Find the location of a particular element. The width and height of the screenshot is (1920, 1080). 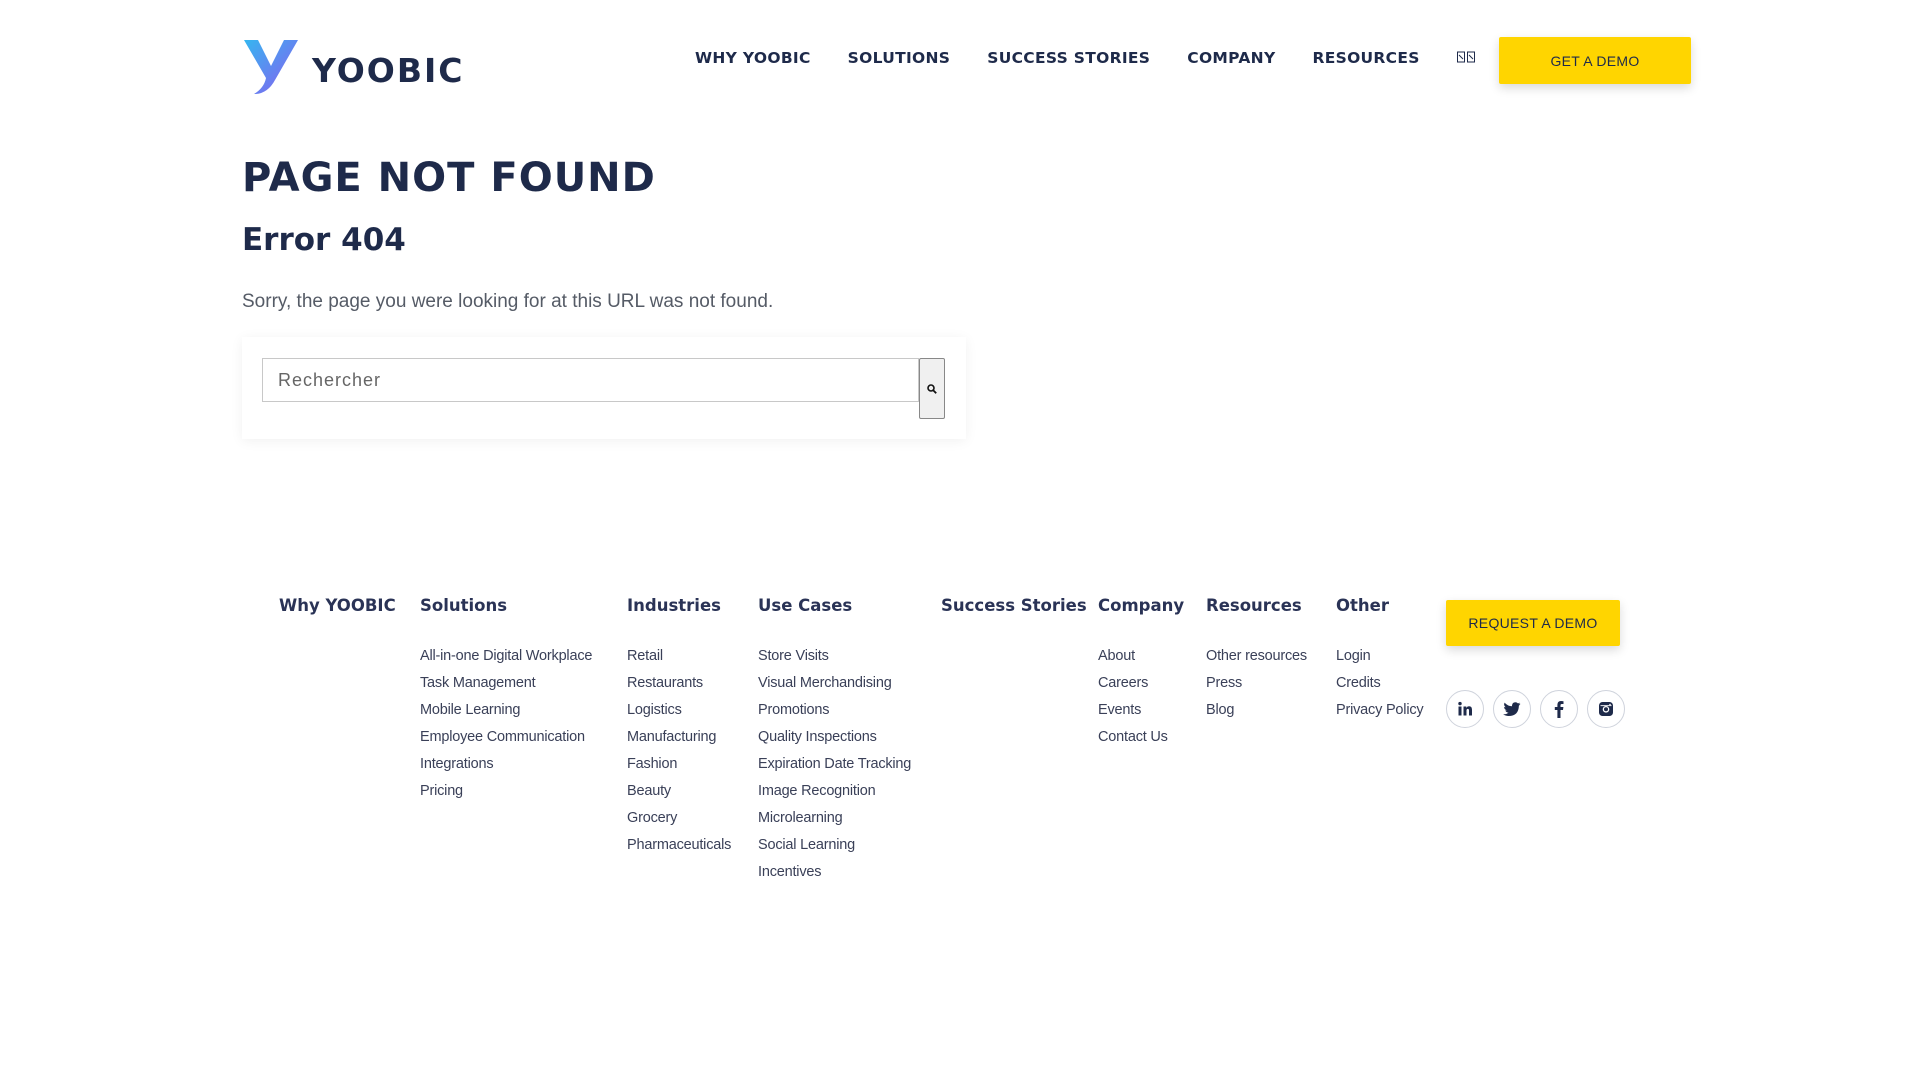

footer-link: Events is located at coordinates (1141, 710).